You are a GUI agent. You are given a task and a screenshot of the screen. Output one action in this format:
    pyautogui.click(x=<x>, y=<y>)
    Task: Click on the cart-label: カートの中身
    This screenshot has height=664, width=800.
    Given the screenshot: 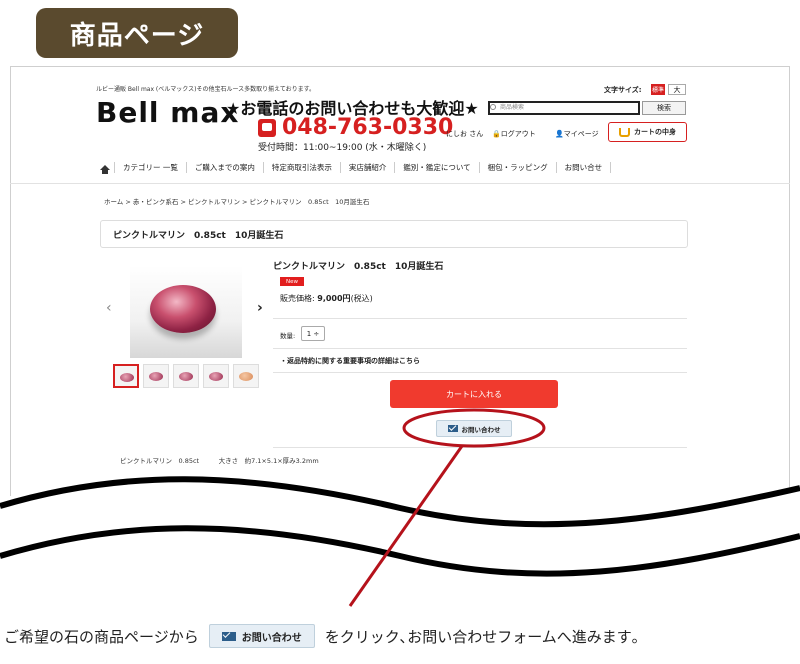 What is the action you would take?
    pyautogui.click(x=655, y=132)
    